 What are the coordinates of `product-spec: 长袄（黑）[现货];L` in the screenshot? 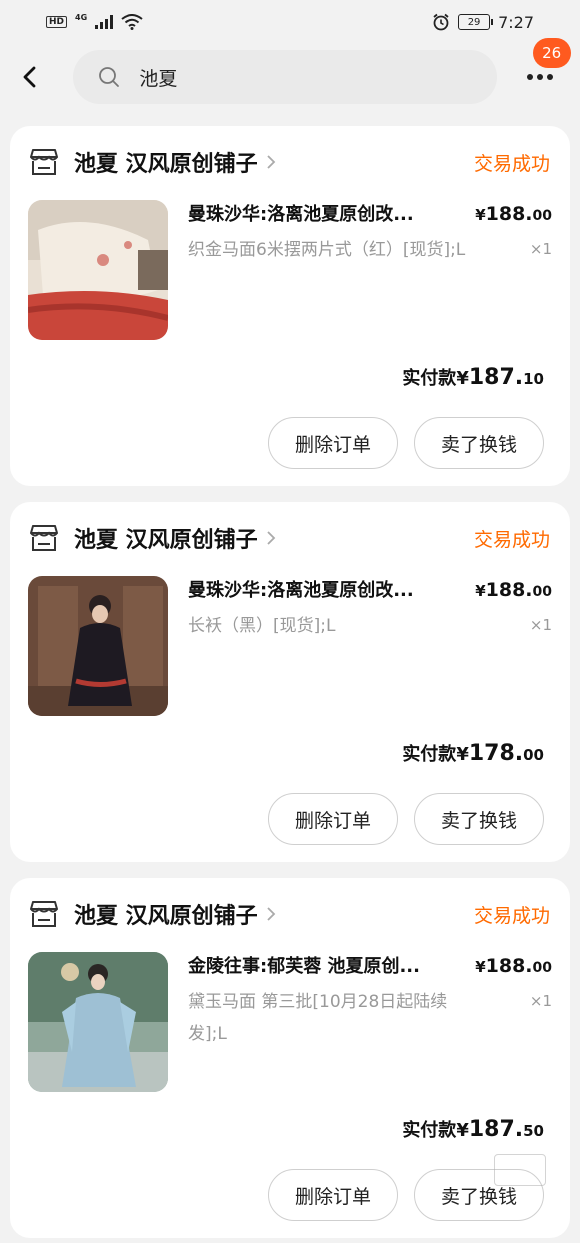 It's located at (262, 626).